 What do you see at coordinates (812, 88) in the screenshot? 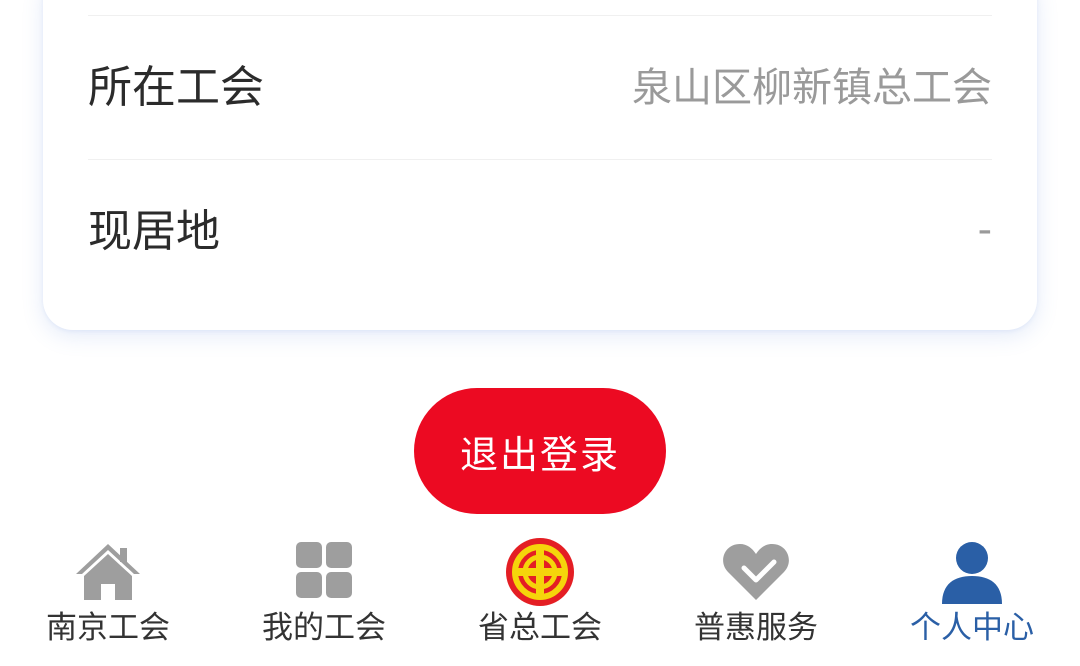
I see `union-value: 泉山区柳新镇总工会` at bounding box center [812, 88].